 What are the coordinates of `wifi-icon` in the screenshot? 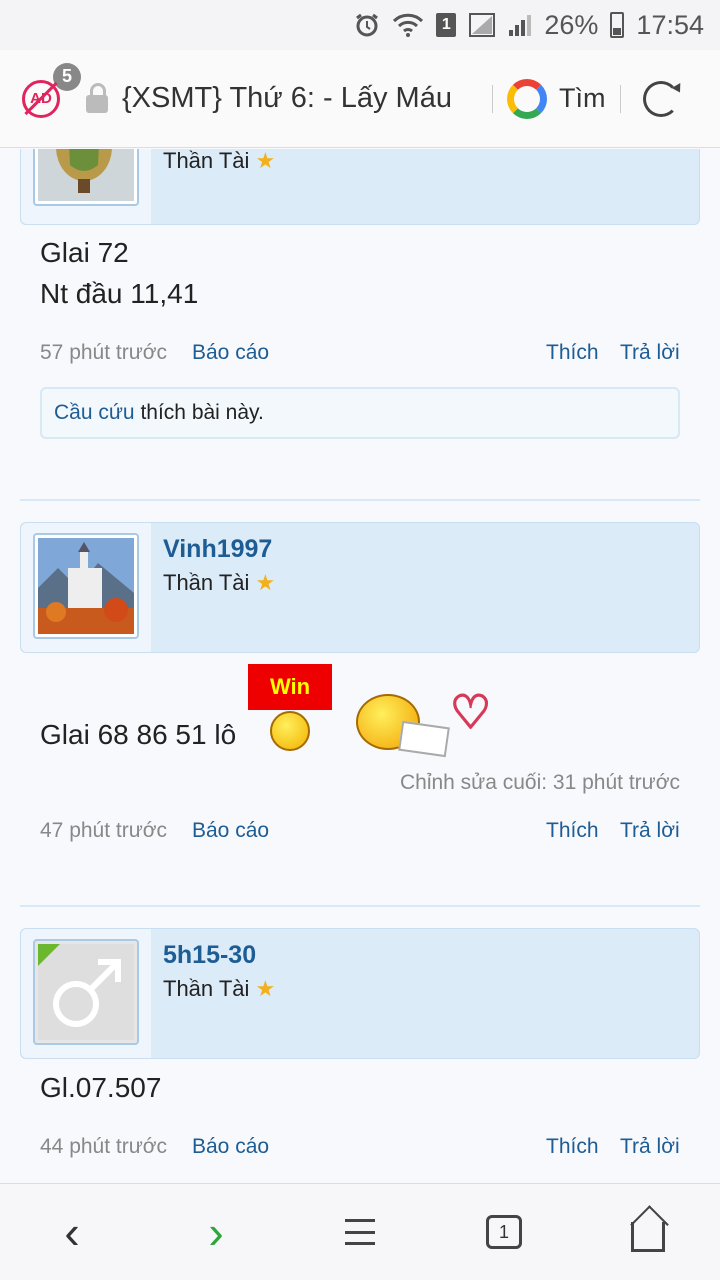 It's located at (408, 25).